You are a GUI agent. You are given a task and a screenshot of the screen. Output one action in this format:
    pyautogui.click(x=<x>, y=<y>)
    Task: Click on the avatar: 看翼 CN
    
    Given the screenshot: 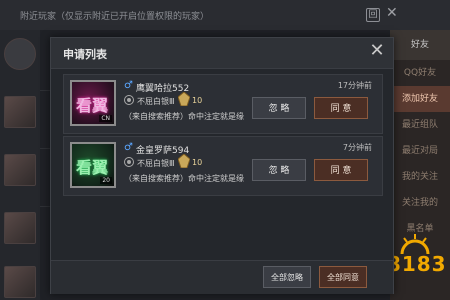 What is the action you would take?
    pyautogui.click(x=93, y=103)
    